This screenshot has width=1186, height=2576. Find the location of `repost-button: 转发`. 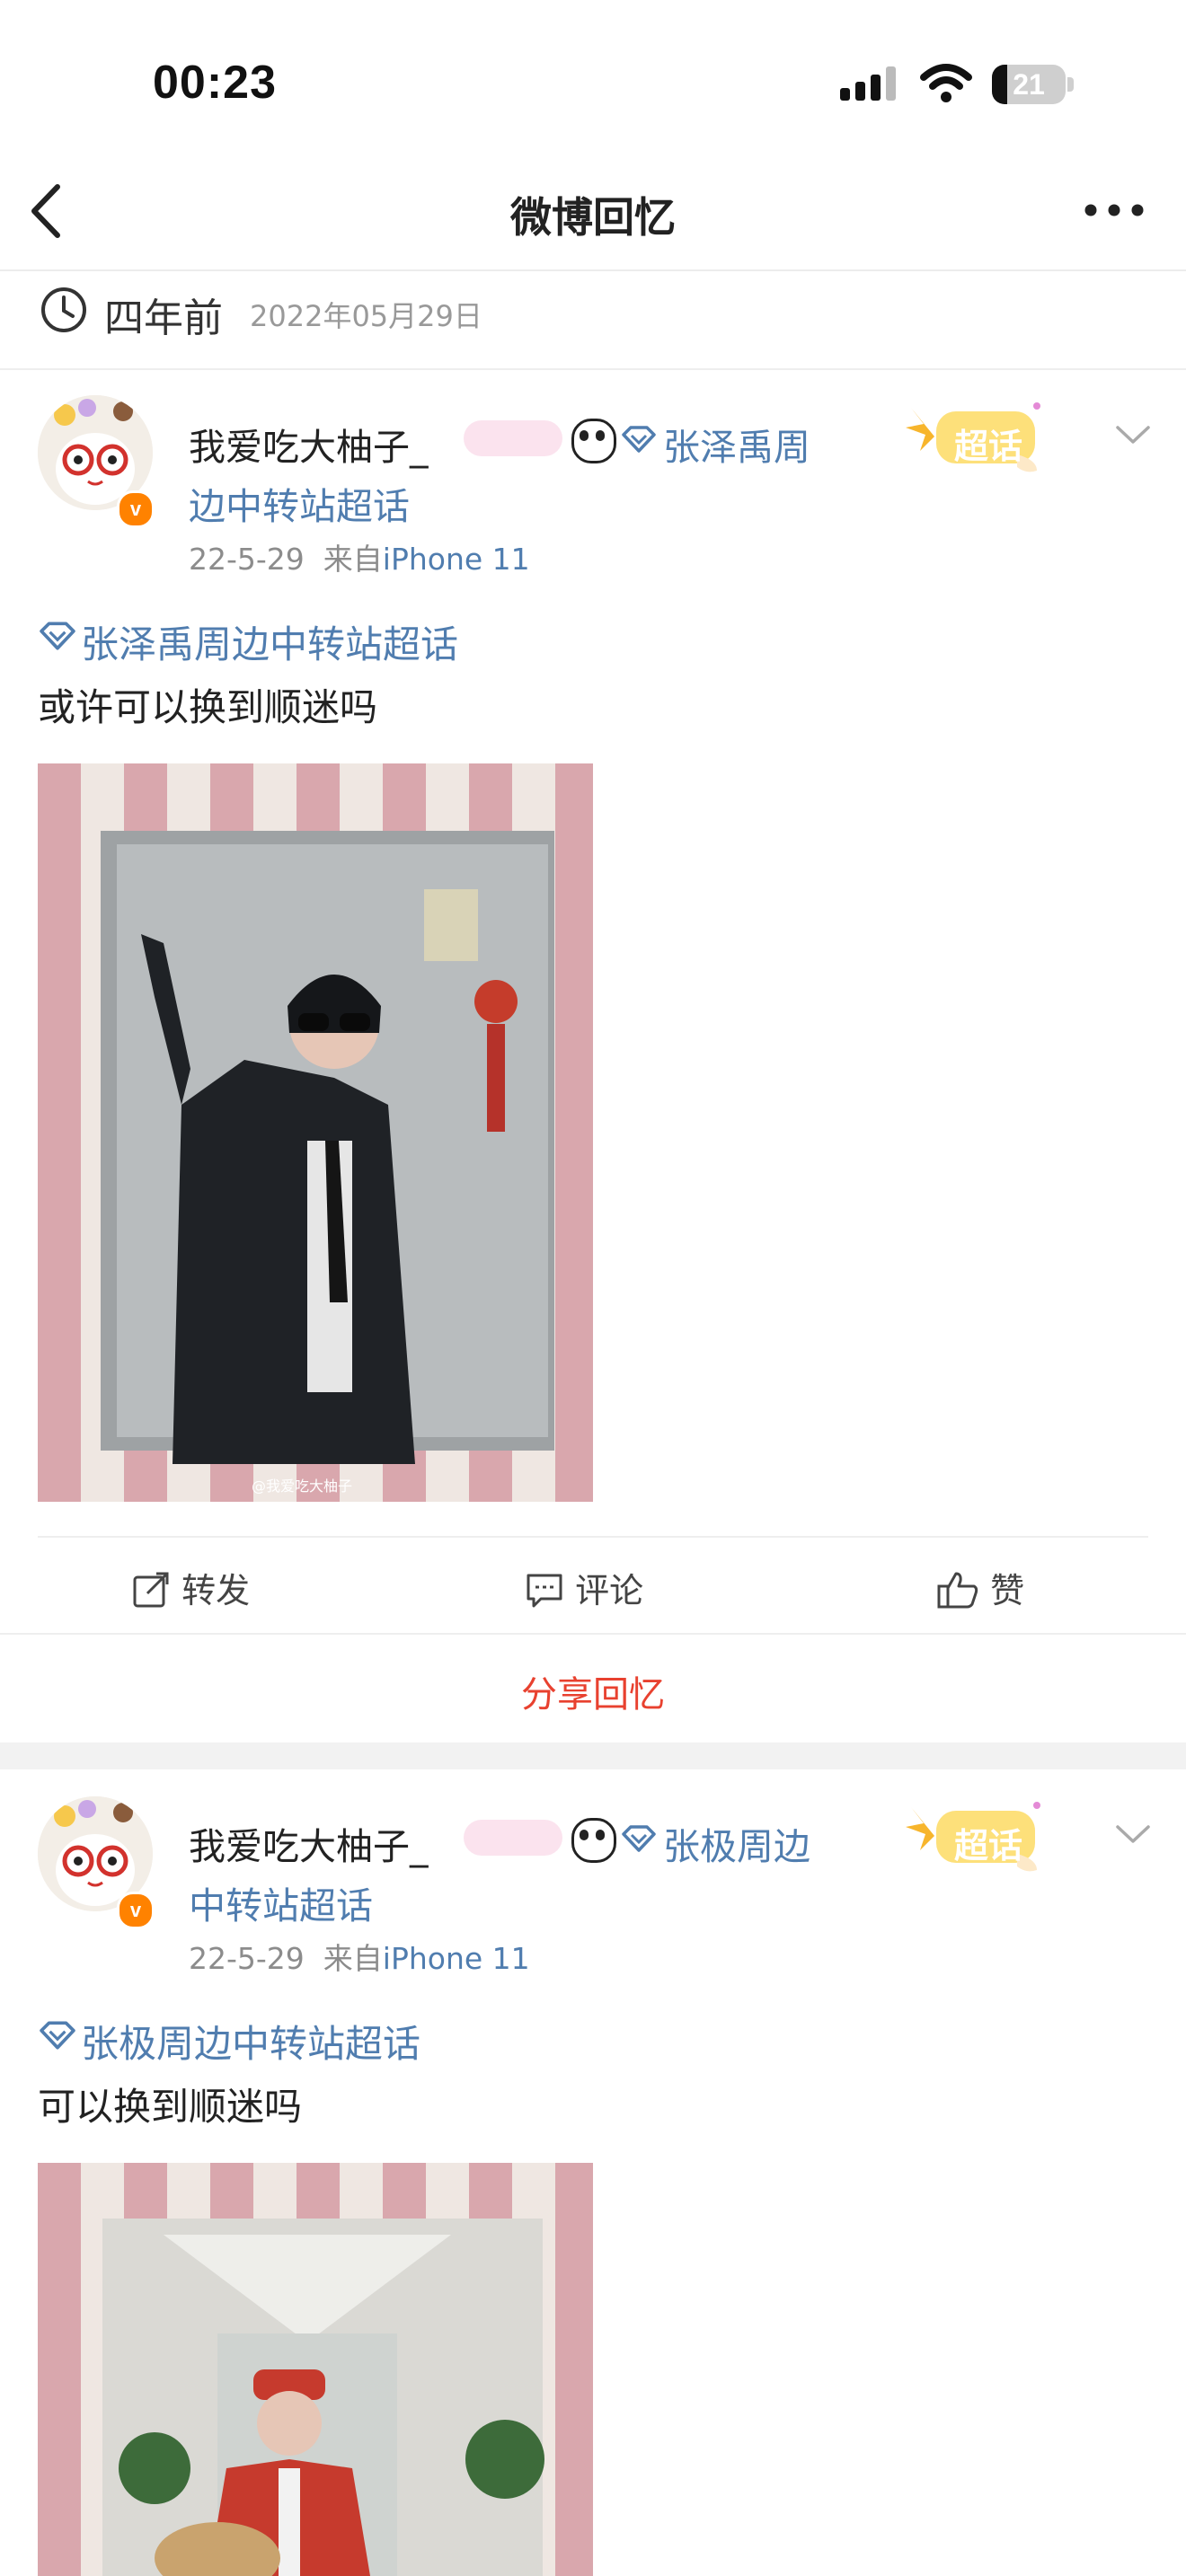

repost-button: 转发 is located at coordinates (190, 1587).